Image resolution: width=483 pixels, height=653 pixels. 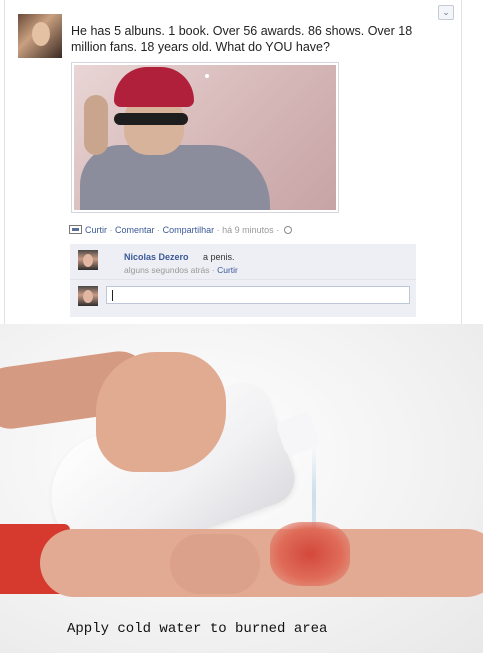 I want to click on avatar-face, so click(x=41, y=34).